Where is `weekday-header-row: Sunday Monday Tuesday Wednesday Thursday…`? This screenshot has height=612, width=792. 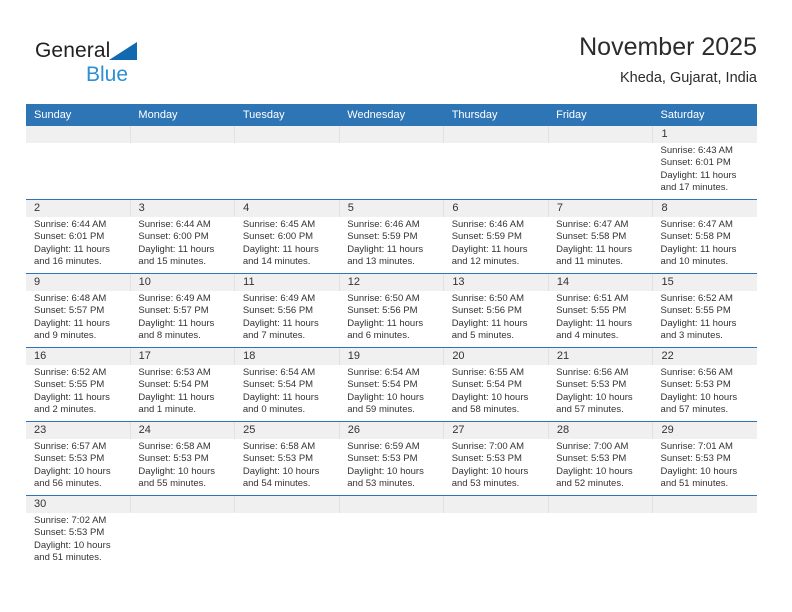 weekday-header-row: Sunday Monday Tuesday Wednesday Thursday… is located at coordinates (391, 115).